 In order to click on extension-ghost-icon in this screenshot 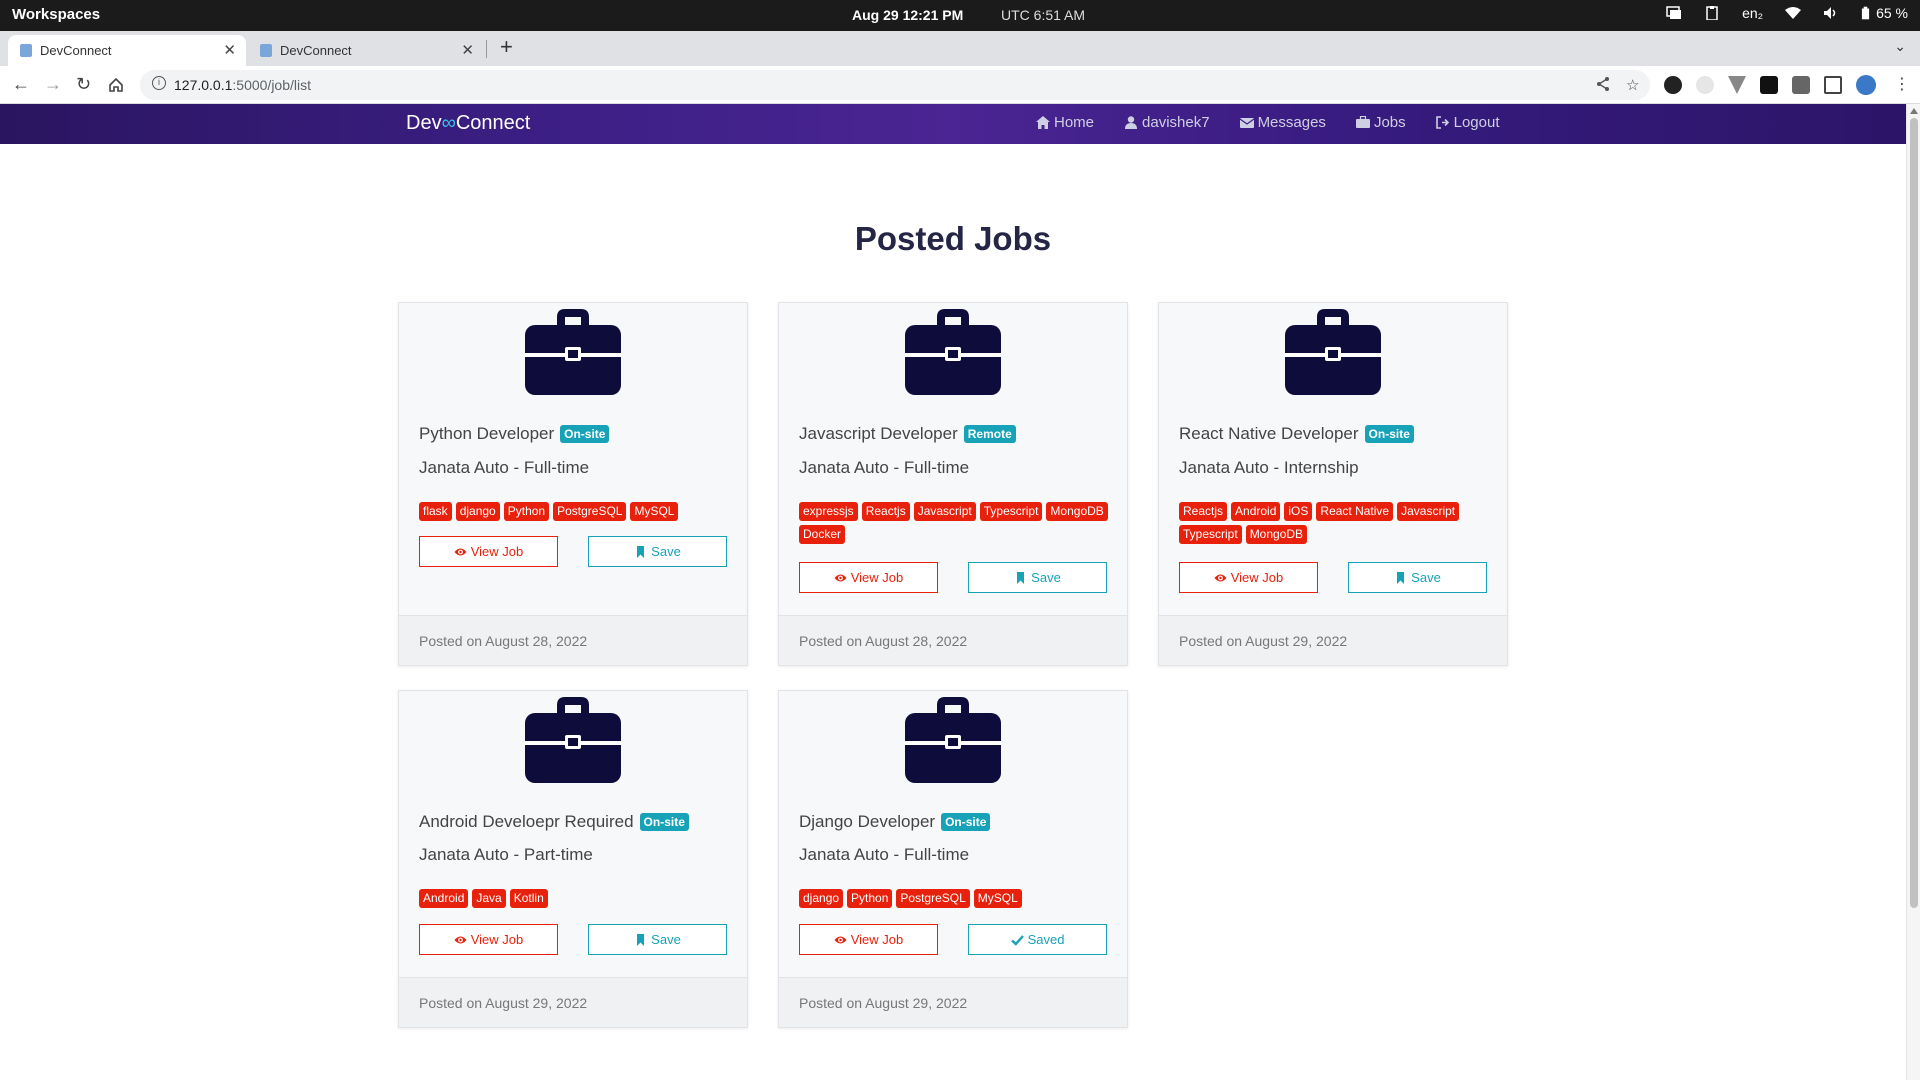, I will do `click(1705, 85)`.